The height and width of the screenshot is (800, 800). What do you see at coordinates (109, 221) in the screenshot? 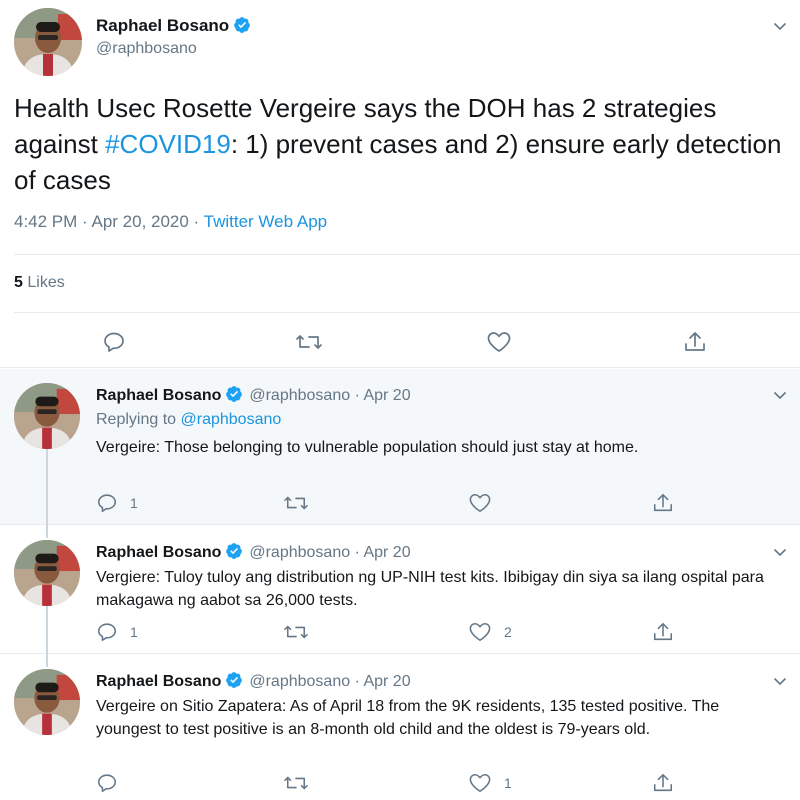
I see `timestamp-text: 4:42 PM · Apr 20, 2020 ·` at bounding box center [109, 221].